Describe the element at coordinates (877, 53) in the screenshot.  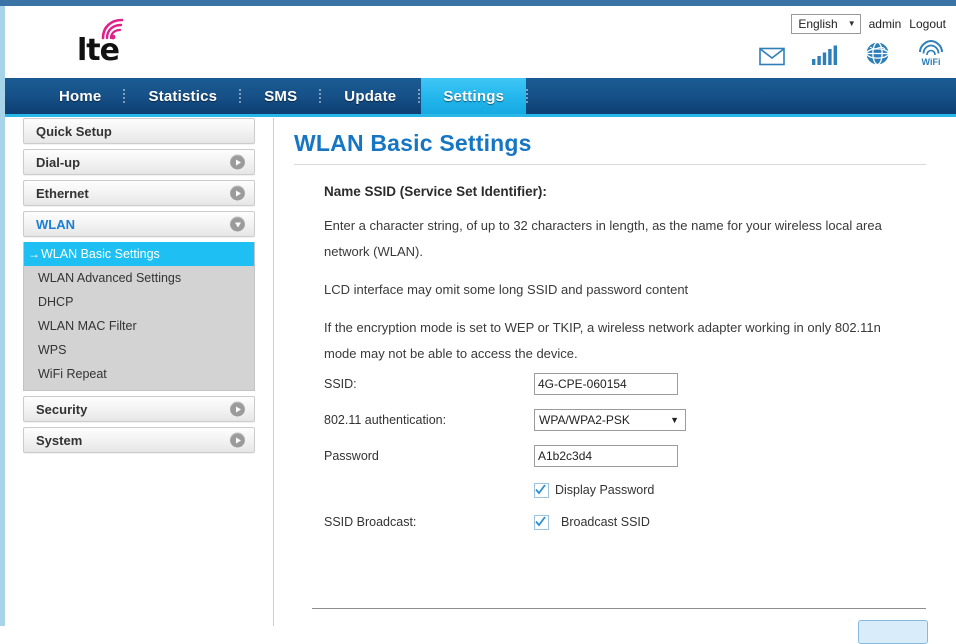
I see `globe-icon` at that location.